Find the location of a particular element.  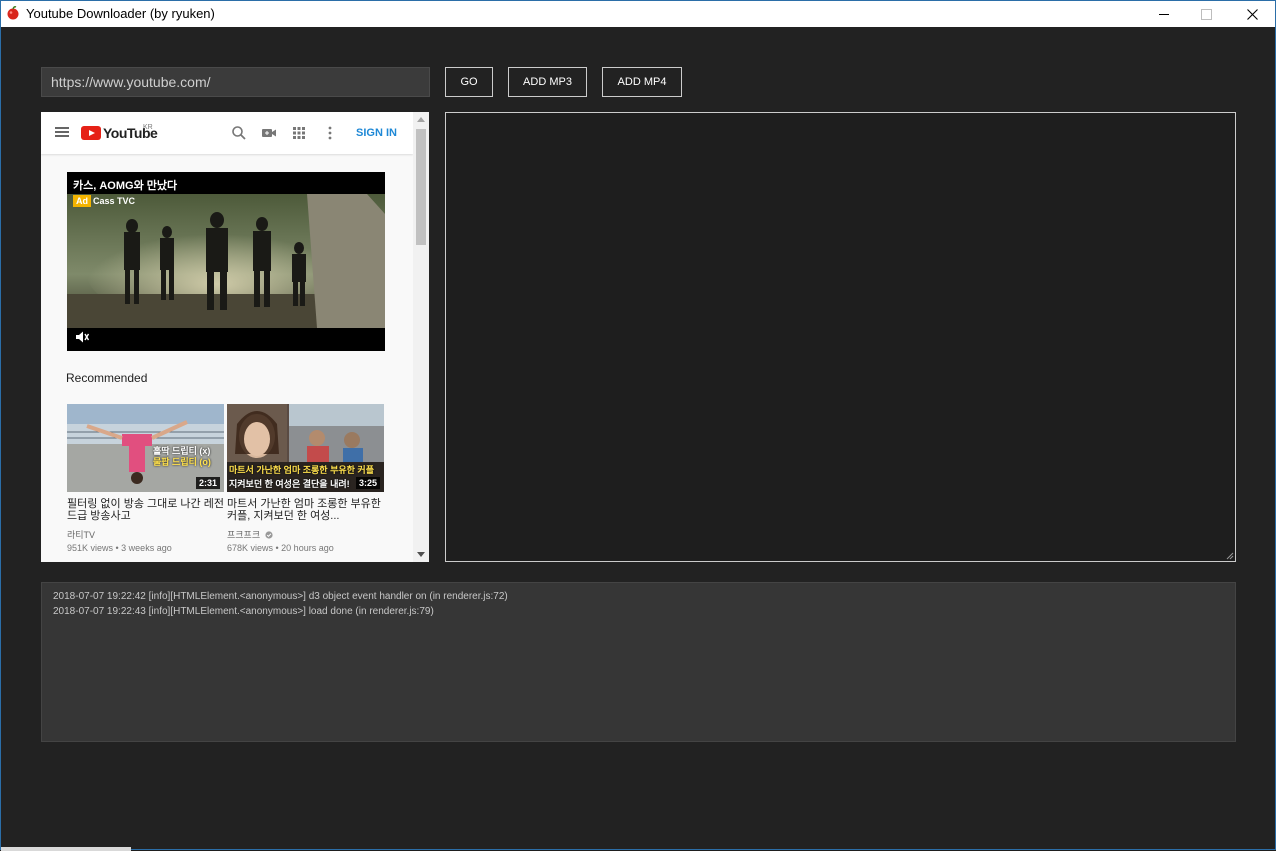

video-duration: 2:31 is located at coordinates (207, 483).